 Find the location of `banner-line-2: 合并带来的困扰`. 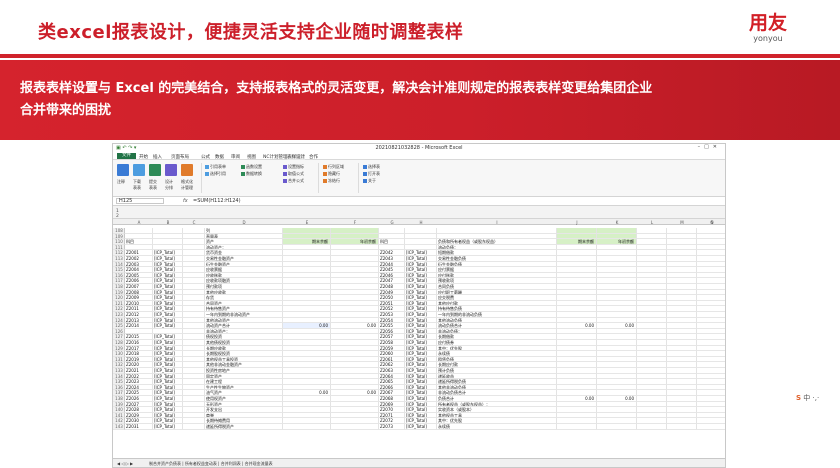

banner-line-2: 合并带来的困扰 is located at coordinates (66, 110).